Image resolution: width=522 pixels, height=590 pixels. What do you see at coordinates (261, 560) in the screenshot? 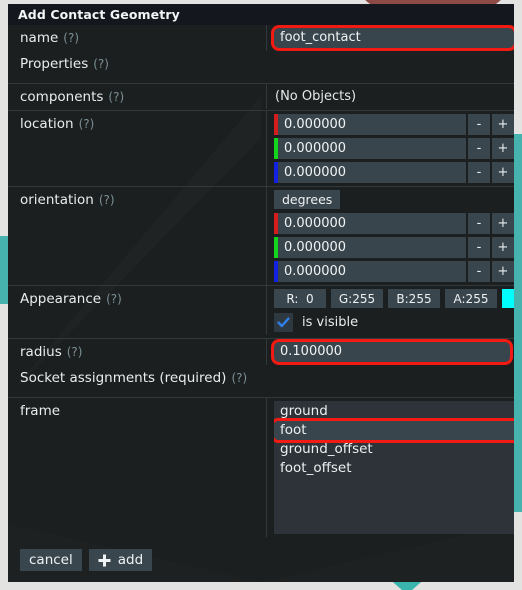
I see `dialog-footer: cancel add` at bounding box center [261, 560].